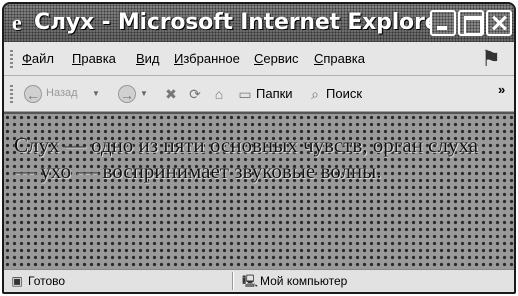  Describe the element at coordinates (127, 94) in the screenshot. I see `forward-arrow-icon: →` at that location.